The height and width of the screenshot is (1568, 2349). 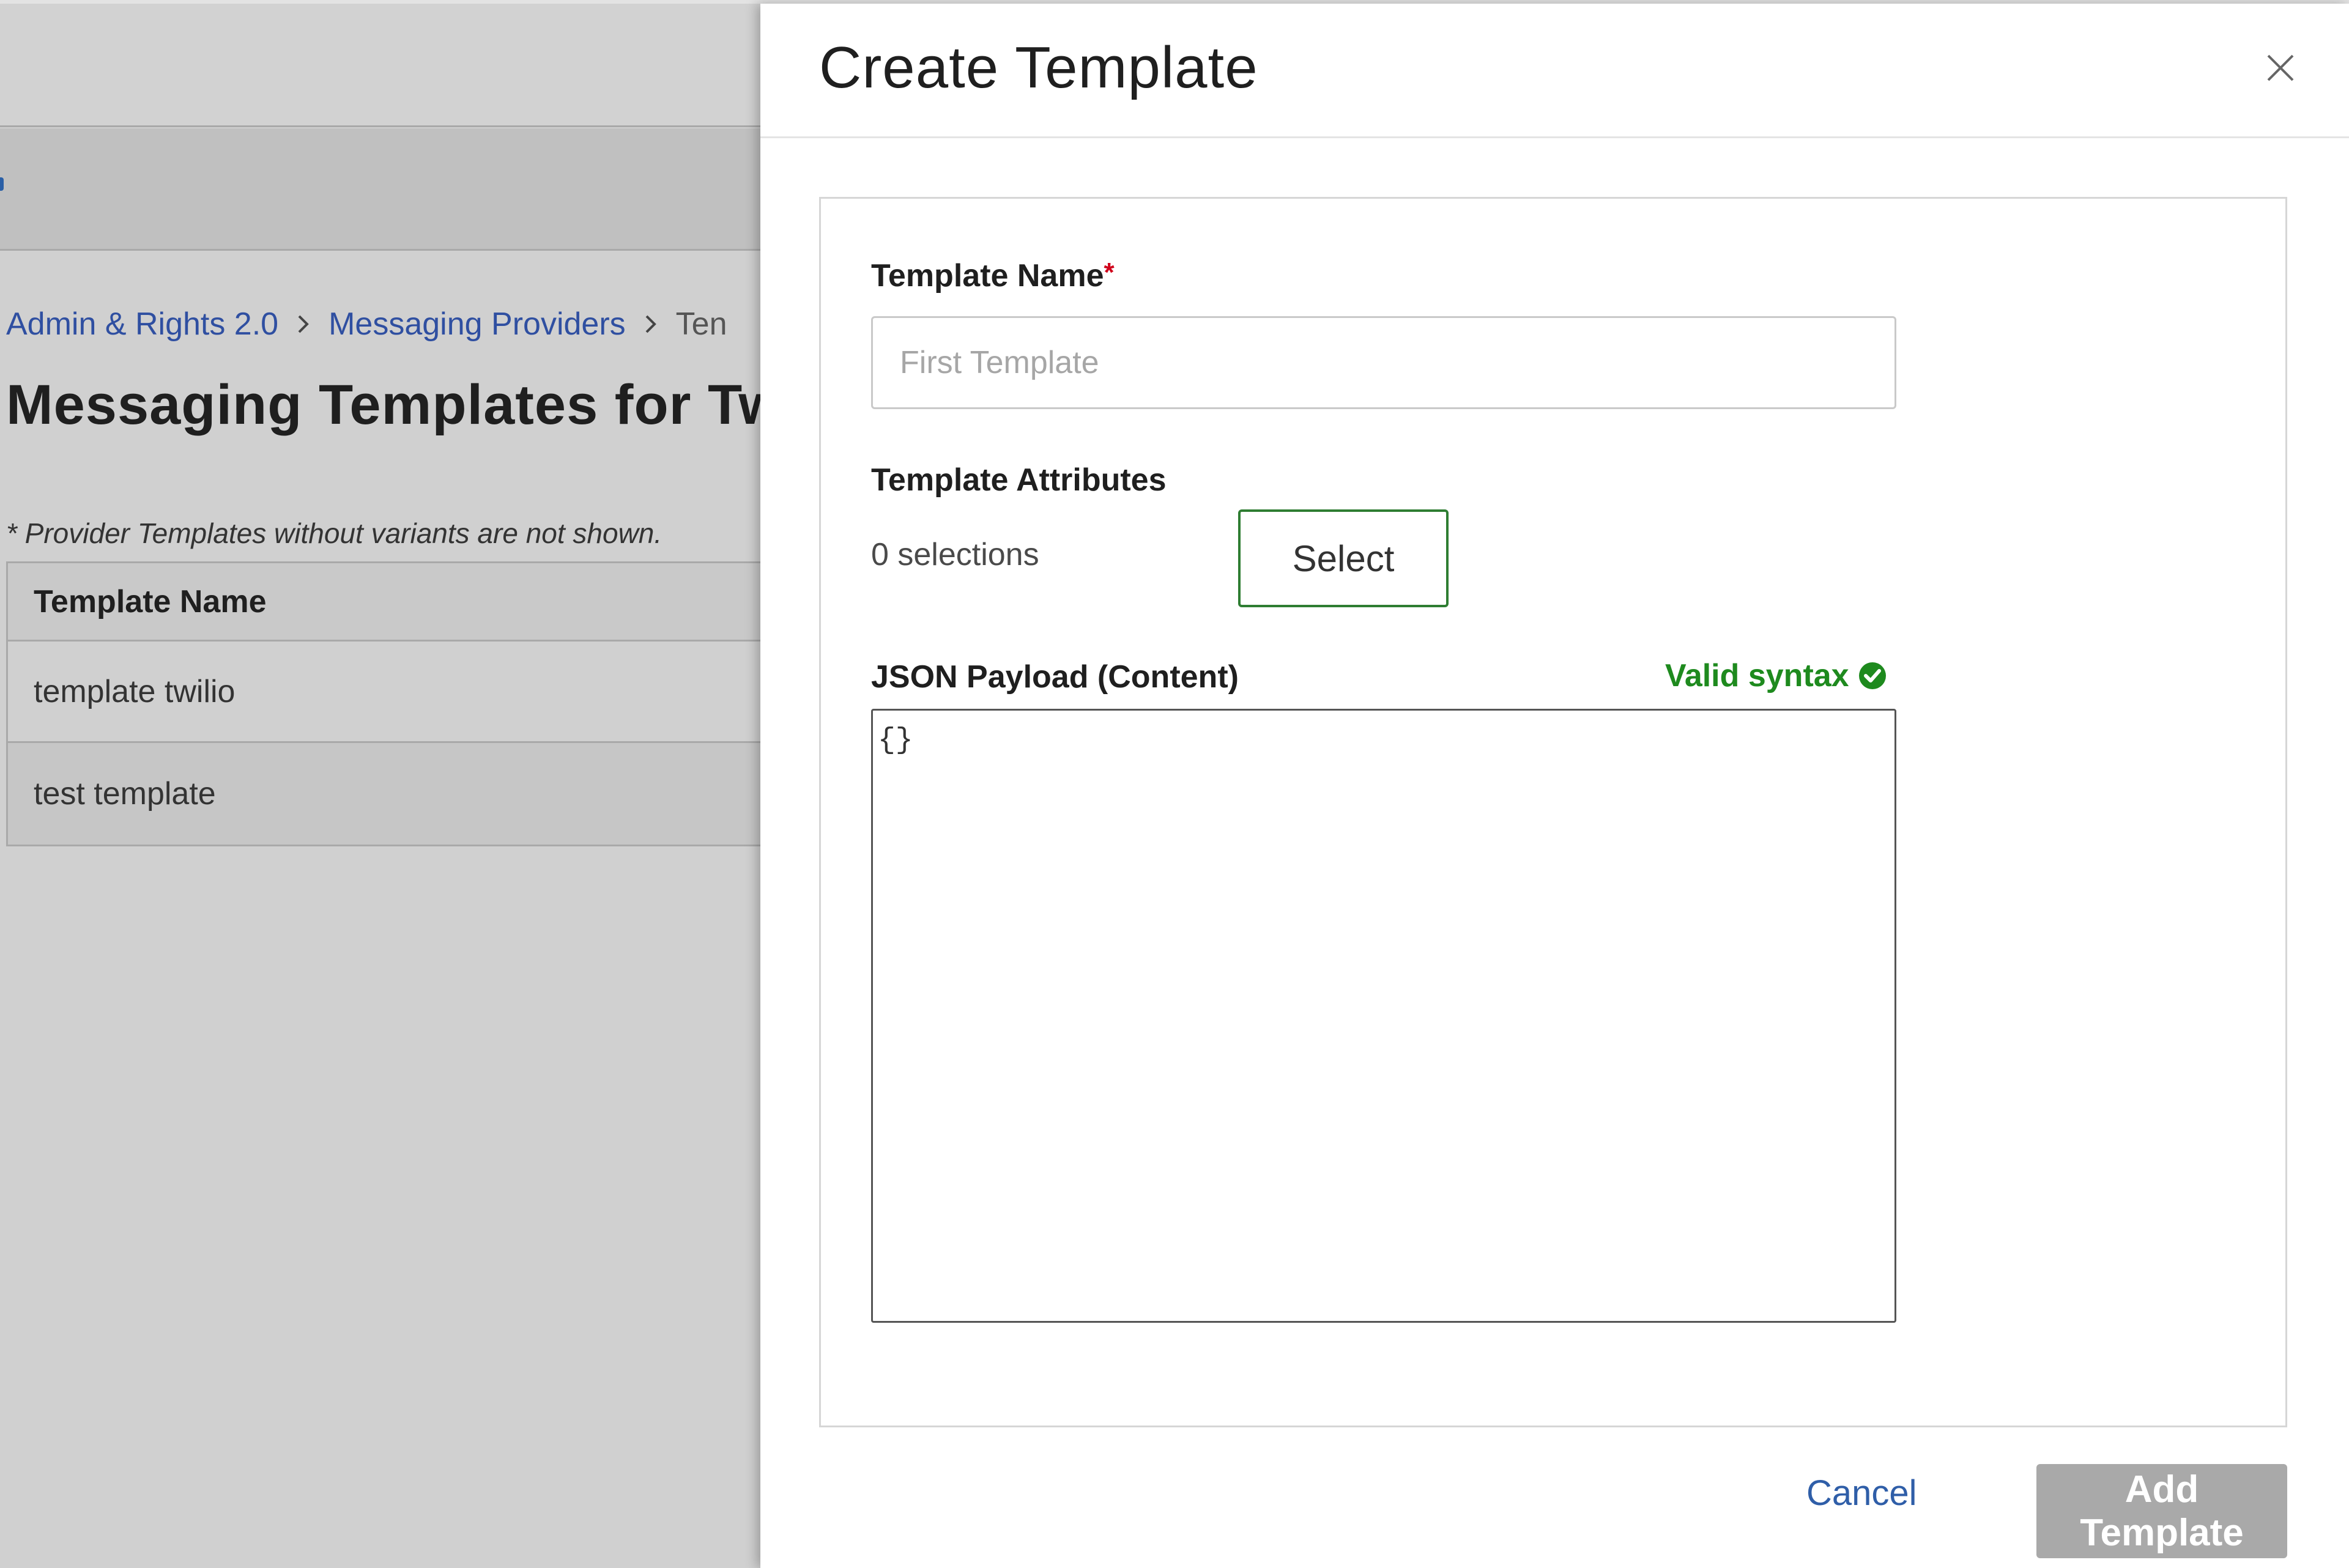 I want to click on drawer-header: Create Template, so click(x=1554, y=71).